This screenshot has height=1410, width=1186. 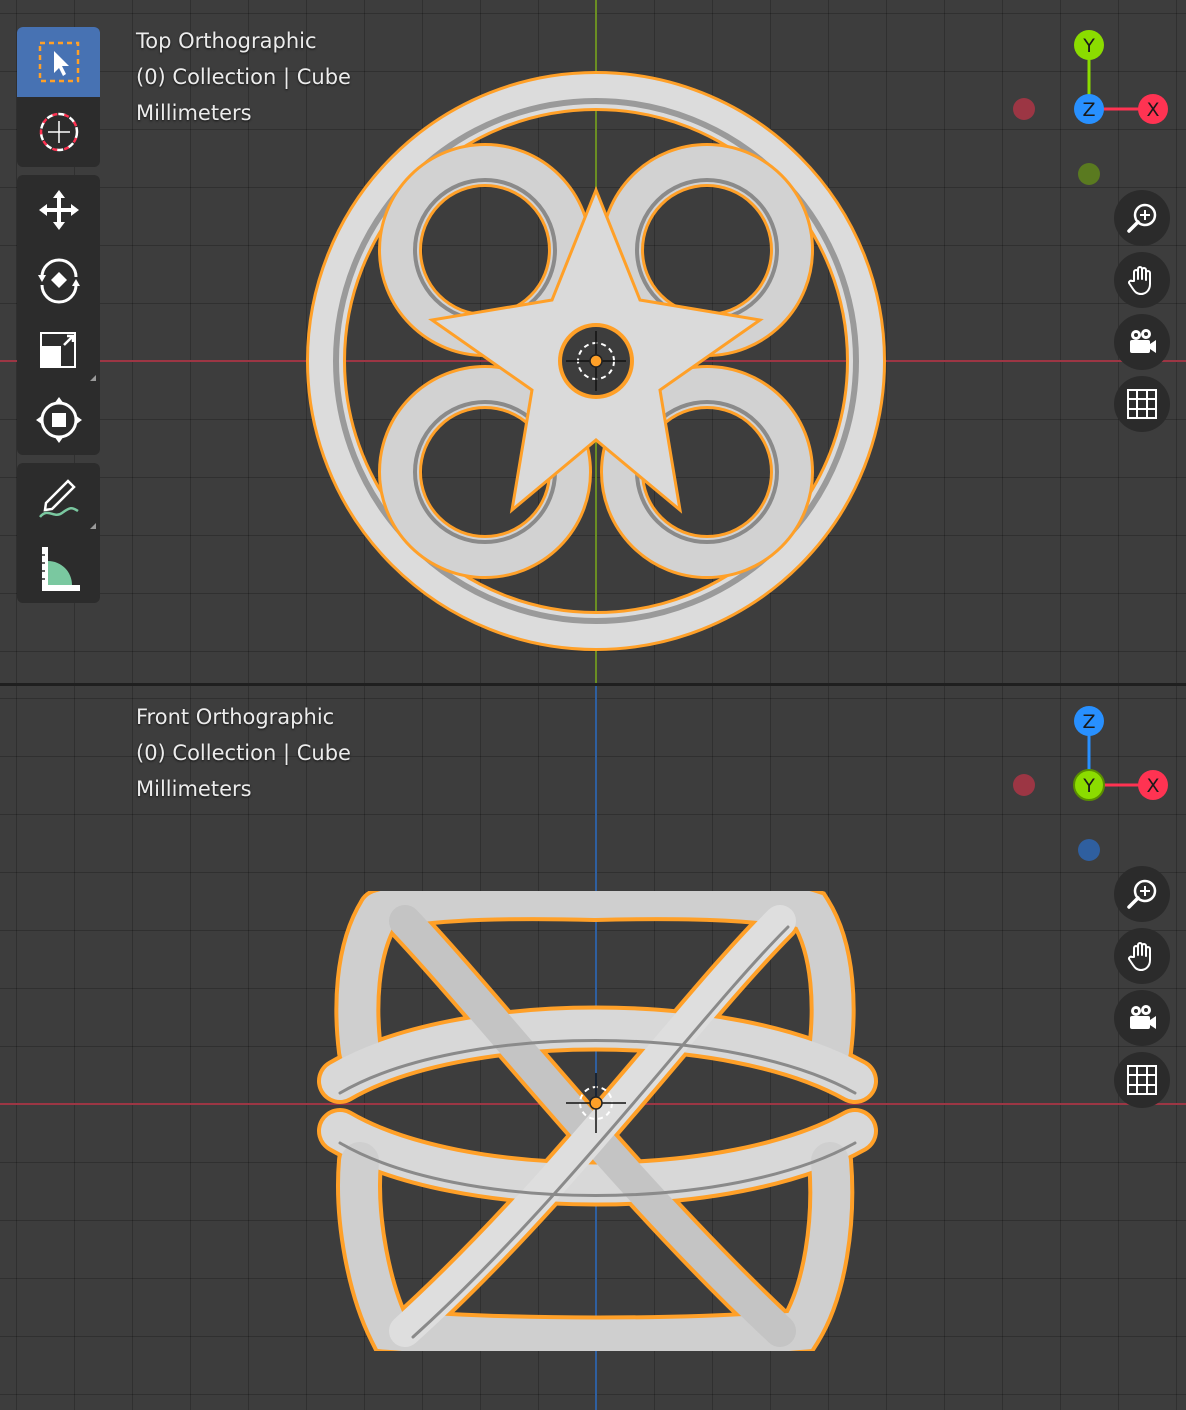 I want to click on move-icon, so click(x=58, y=210).